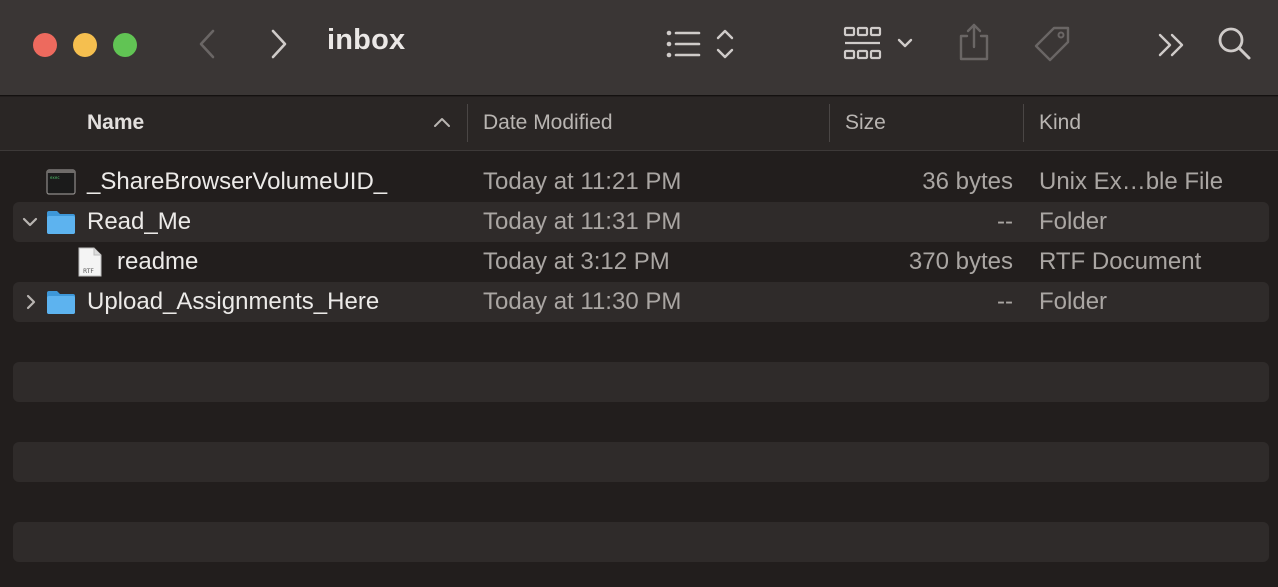 This screenshot has height=587, width=1278. I want to click on column-header-name: Name, so click(115, 124).